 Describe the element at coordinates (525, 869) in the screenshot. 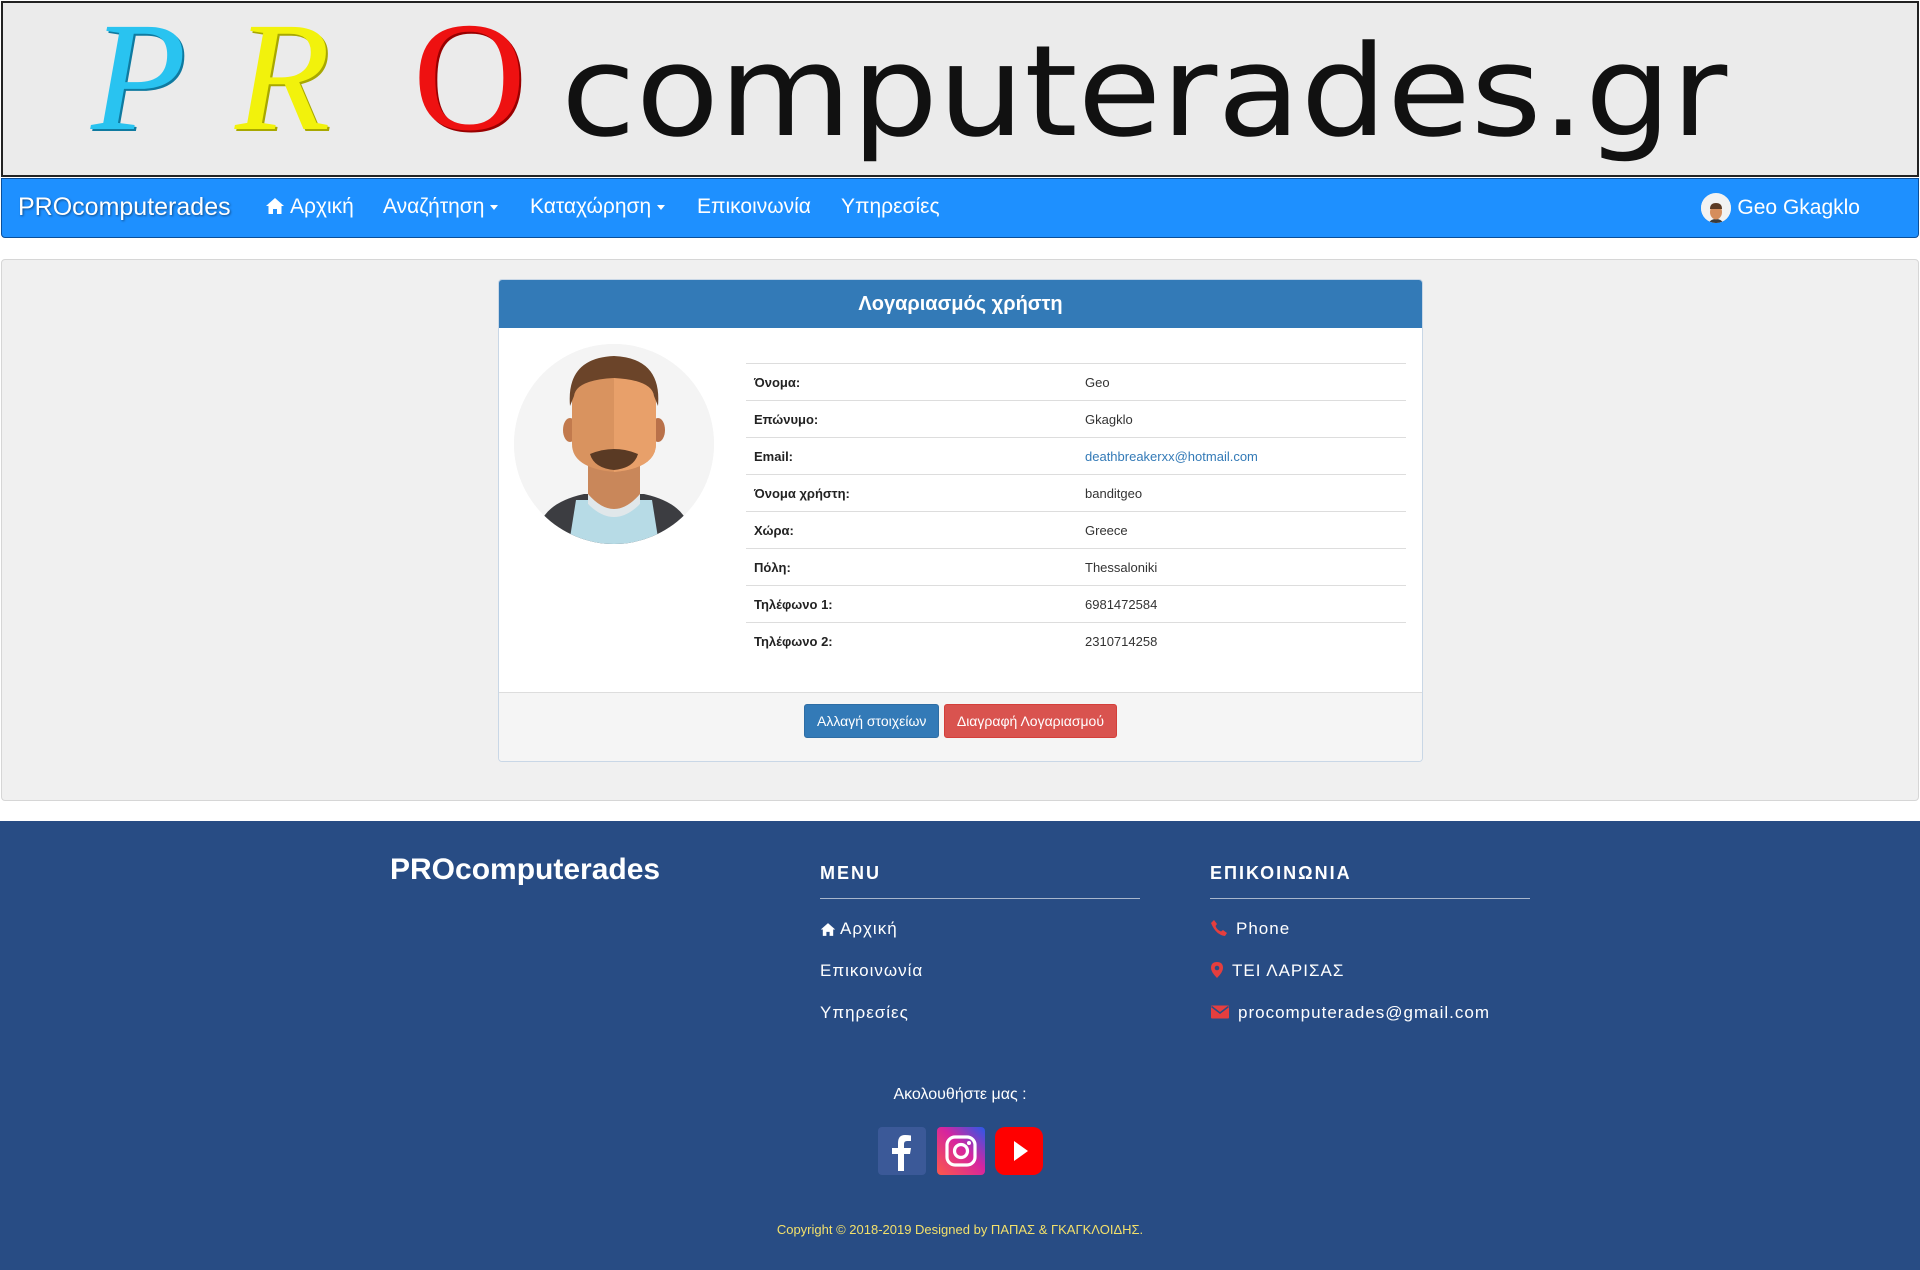

I see `footer-brand: PROcomputerades` at that location.